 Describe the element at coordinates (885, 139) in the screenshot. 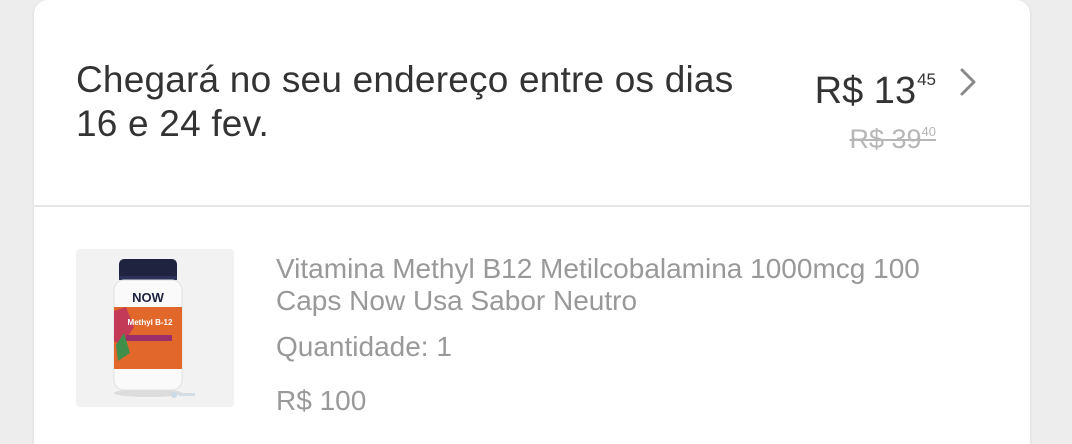

I see `price-original-whole: R$ 39` at that location.